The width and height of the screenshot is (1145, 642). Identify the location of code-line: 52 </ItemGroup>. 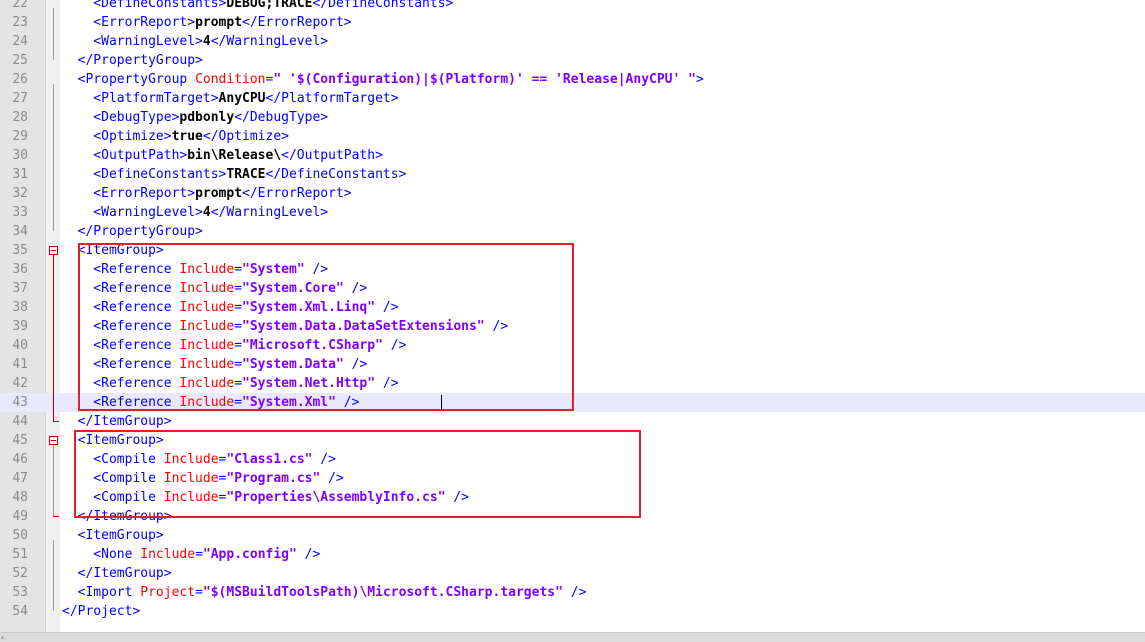
(572, 573).